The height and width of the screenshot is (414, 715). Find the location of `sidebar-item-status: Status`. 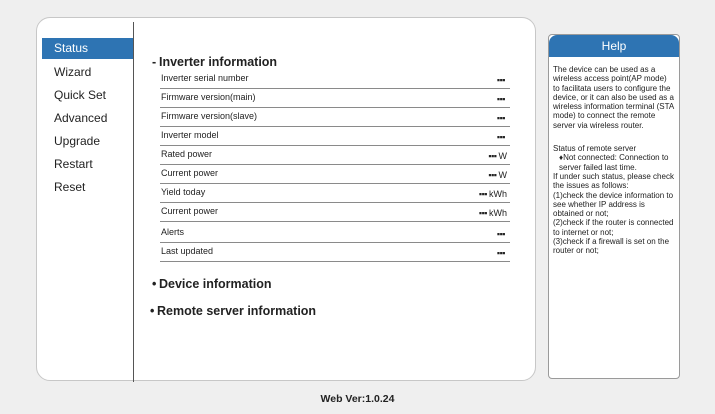

sidebar-item-status: Status is located at coordinates (87, 48).